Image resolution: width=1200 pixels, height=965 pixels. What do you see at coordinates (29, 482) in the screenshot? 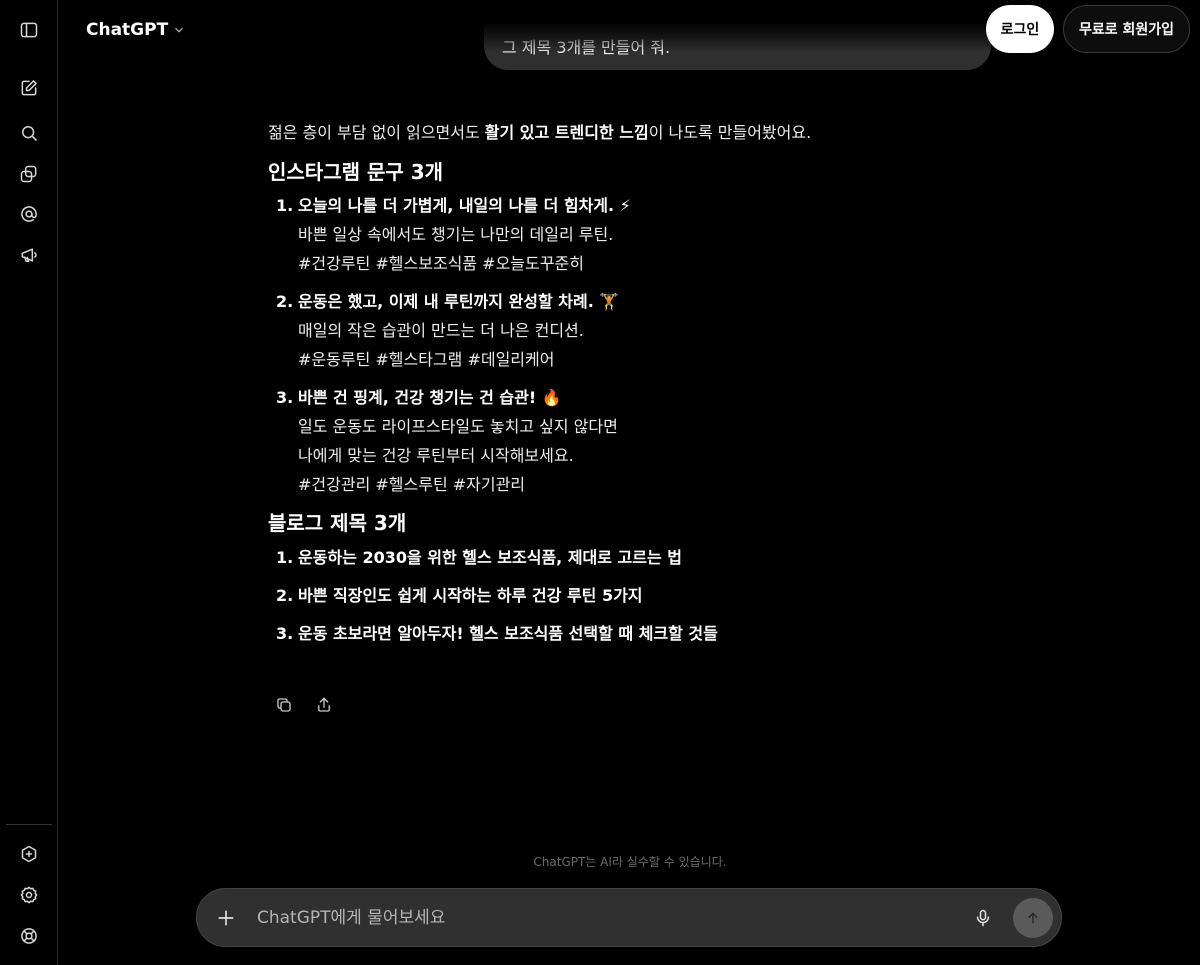
I see `sidebar` at bounding box center [29, 482].